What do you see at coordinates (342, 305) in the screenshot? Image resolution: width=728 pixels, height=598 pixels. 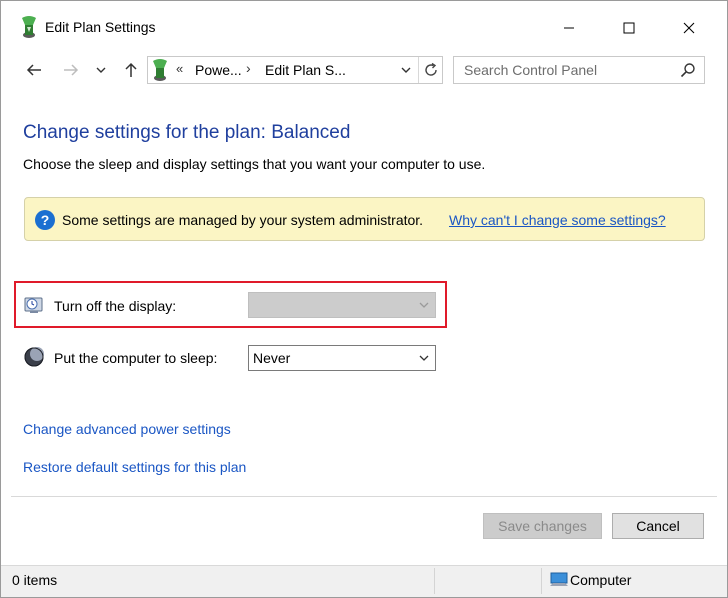 I see `turn-off-display-select` at bounding box center [342, 305].